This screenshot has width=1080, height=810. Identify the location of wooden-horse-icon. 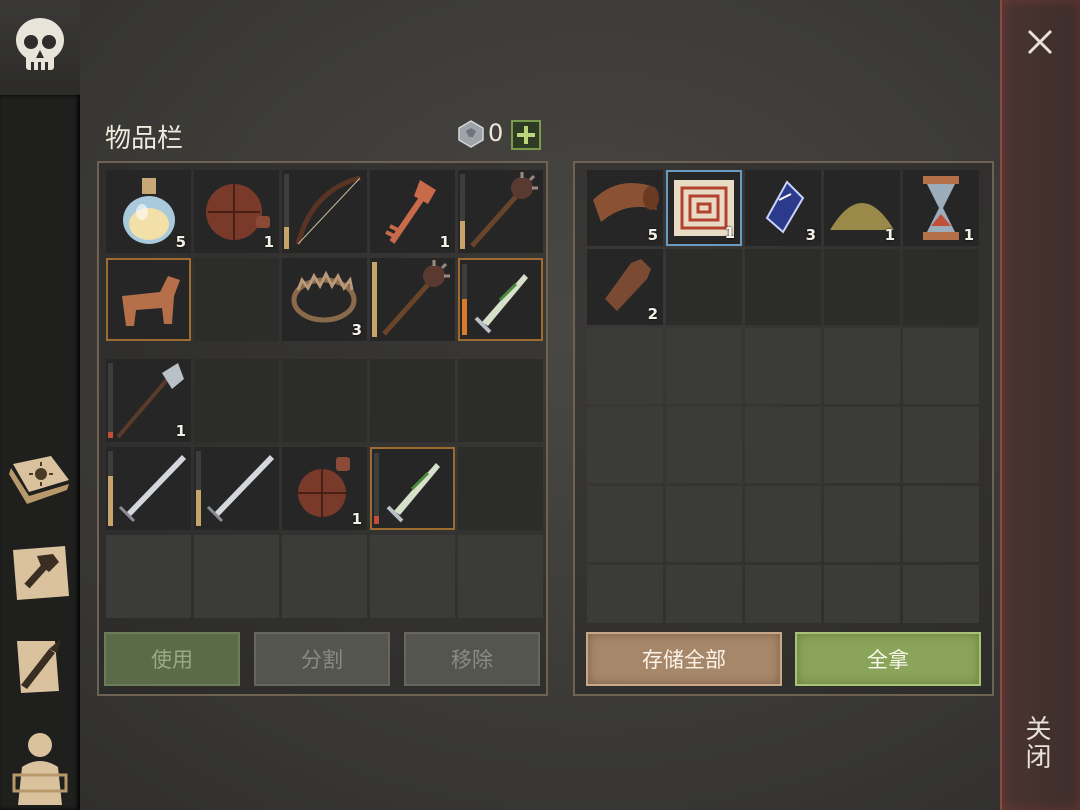
(151, 301).